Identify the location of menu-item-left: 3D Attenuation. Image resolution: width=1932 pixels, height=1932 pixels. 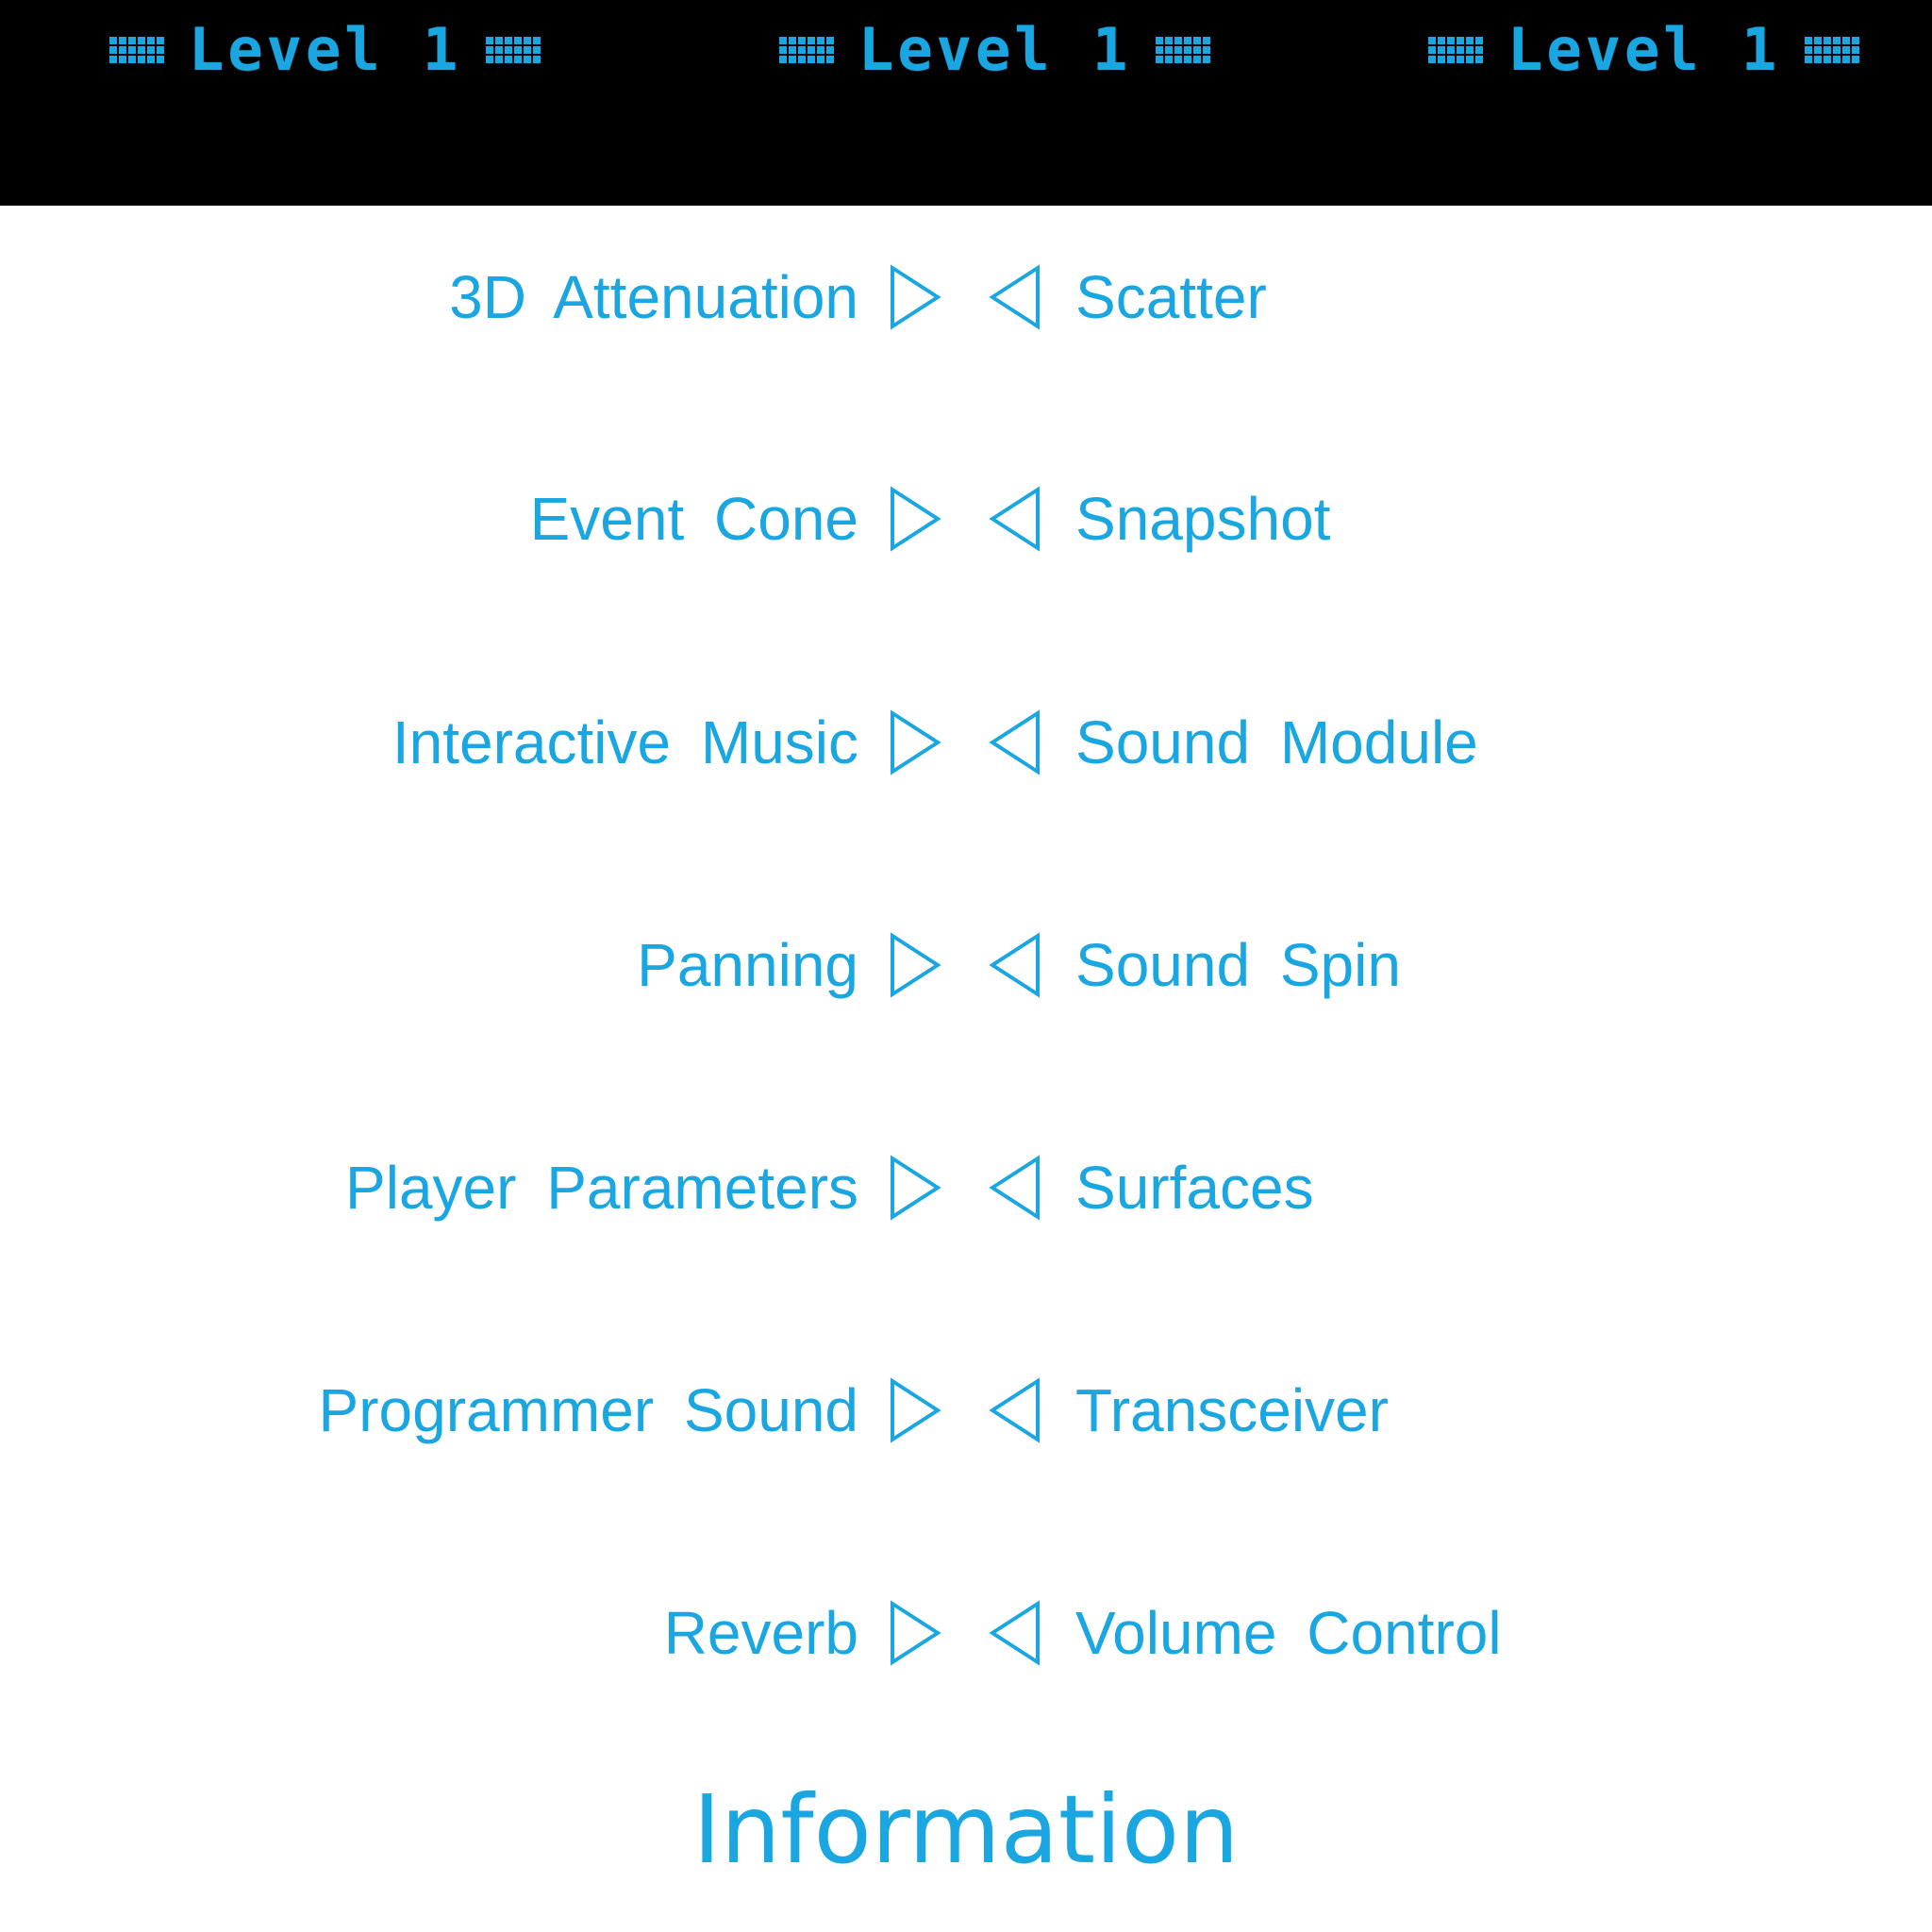
(654, 298).